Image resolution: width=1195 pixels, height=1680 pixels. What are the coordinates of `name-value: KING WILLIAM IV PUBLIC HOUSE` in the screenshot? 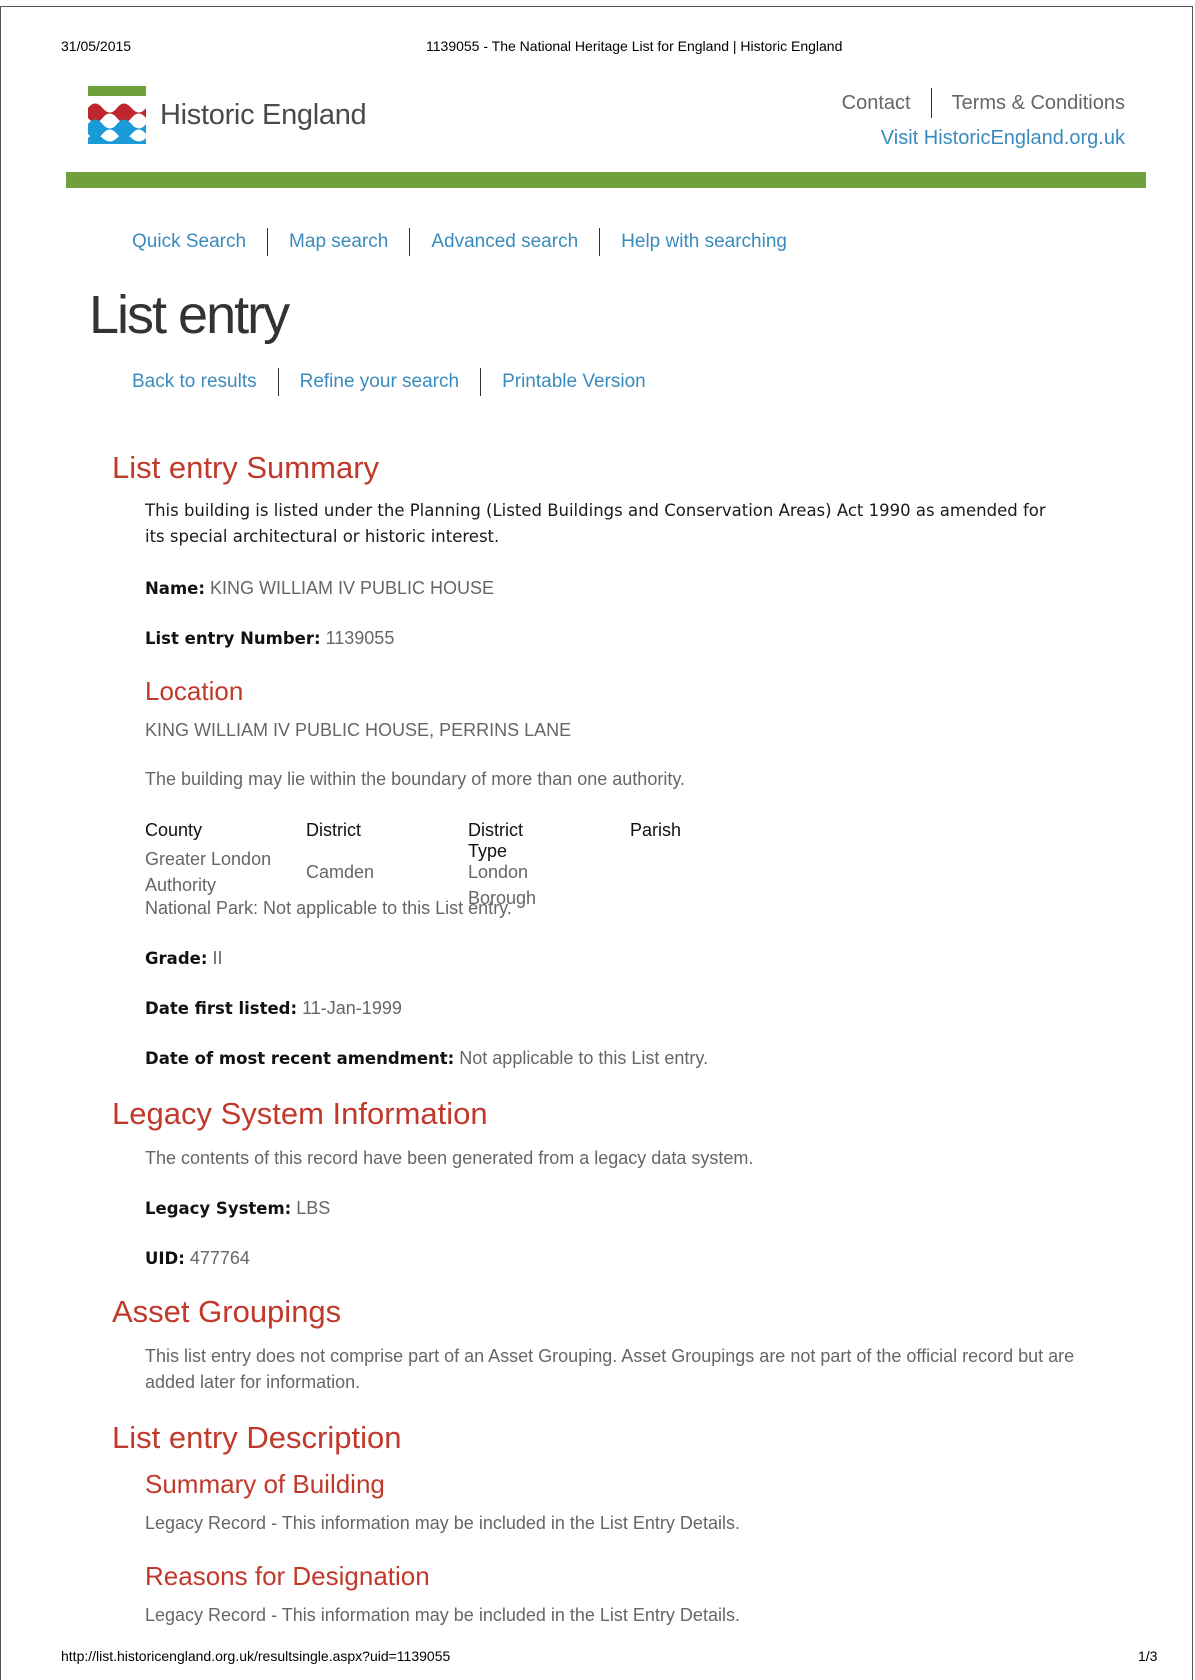 It's located at (352, 588).